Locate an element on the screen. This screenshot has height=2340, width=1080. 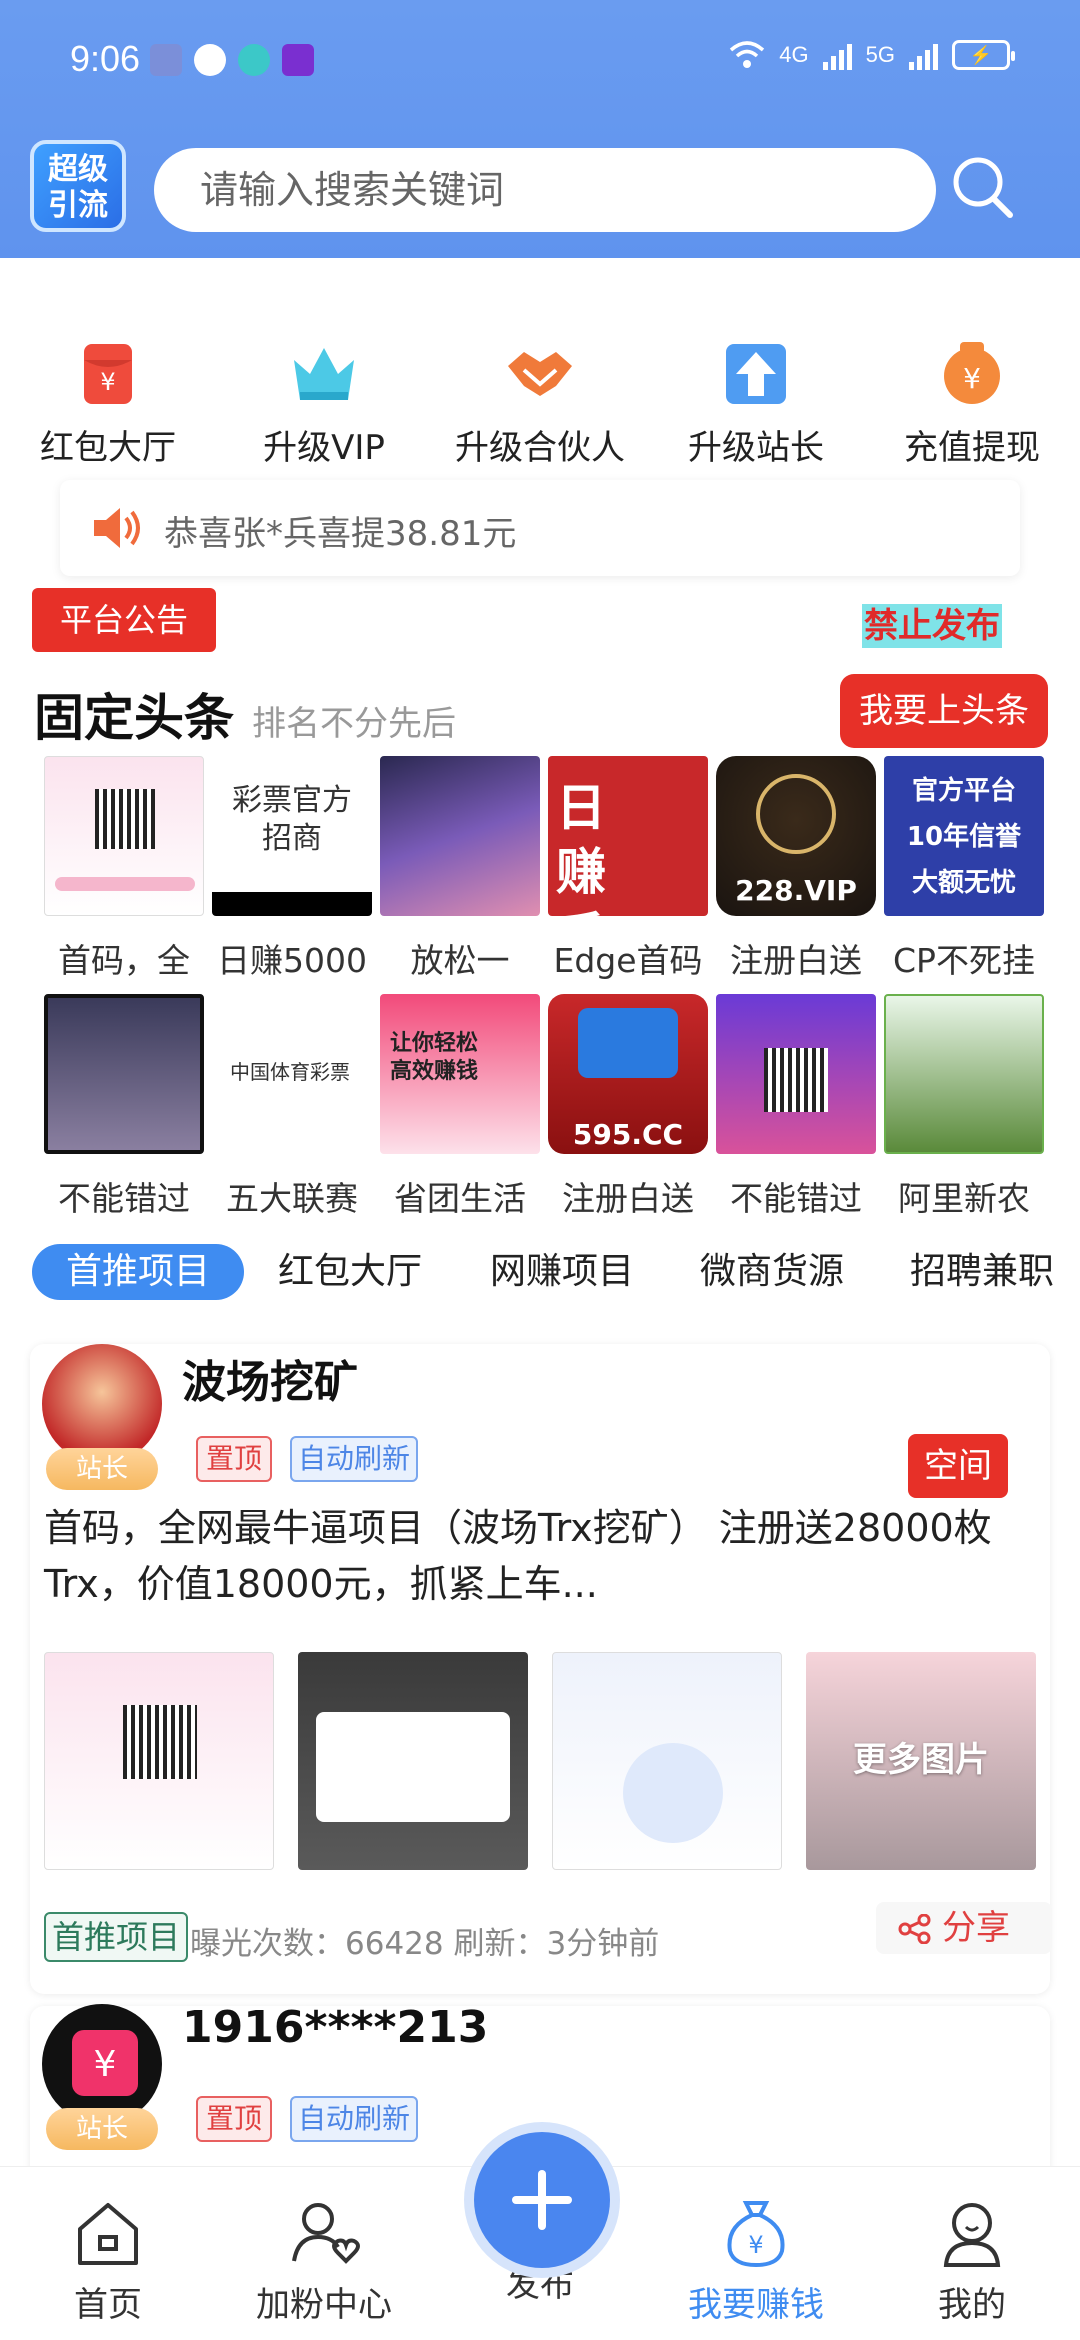
share-button: 分享 is located at coordinates (964, 1928).